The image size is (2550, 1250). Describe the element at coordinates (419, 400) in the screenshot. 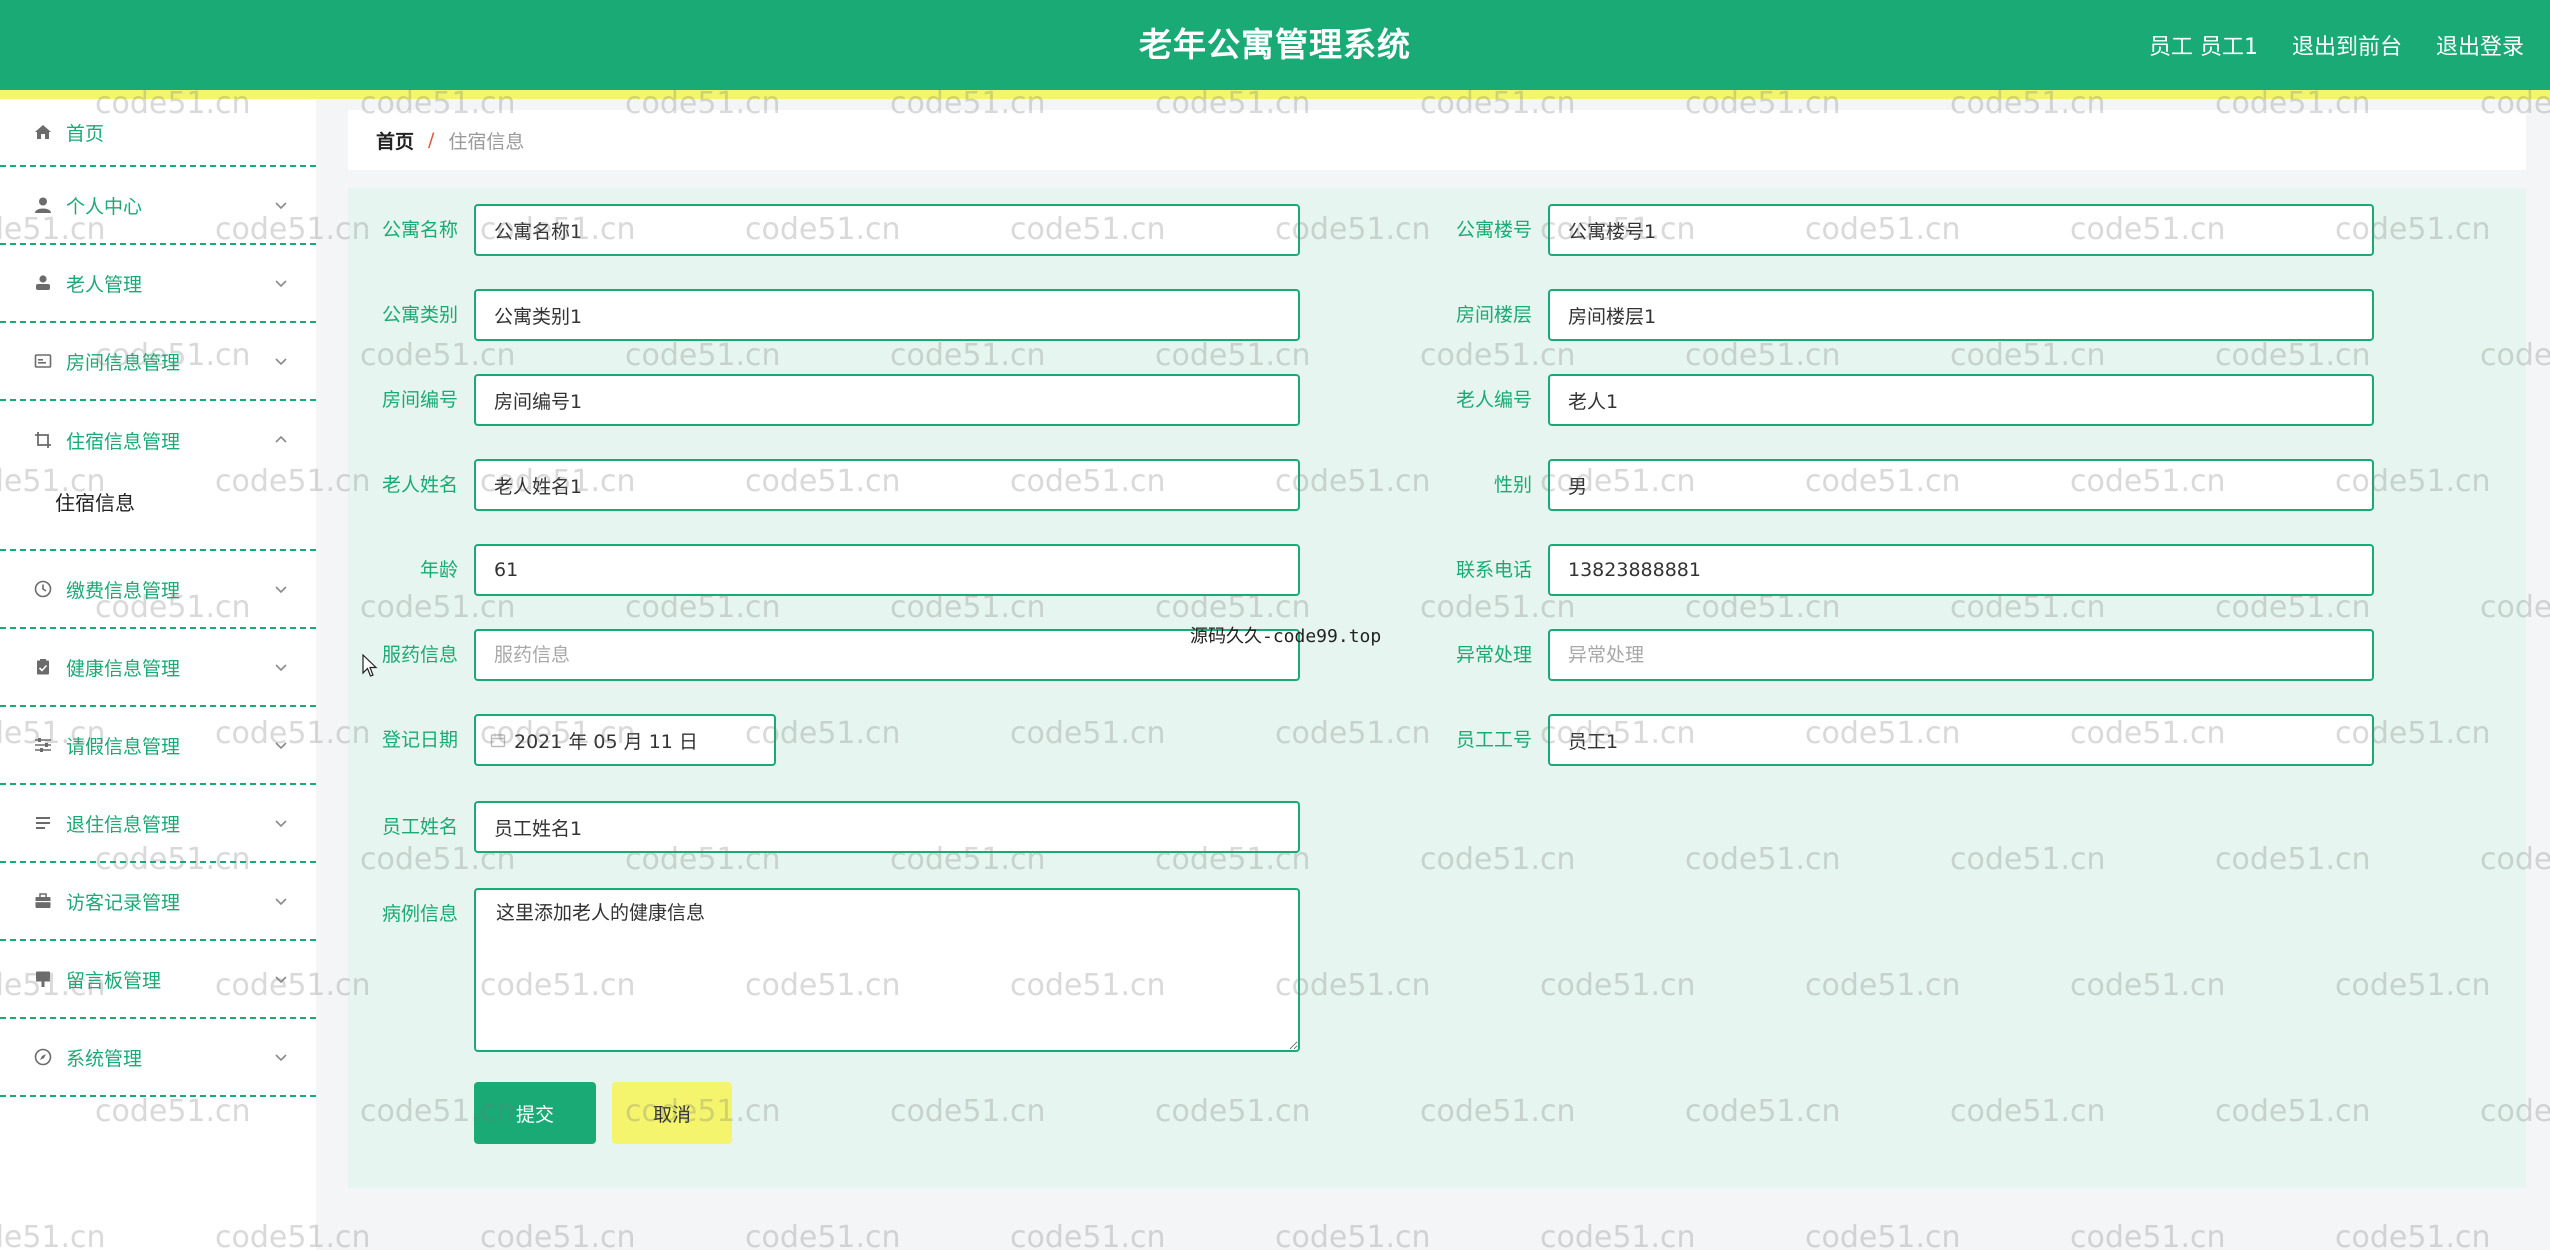

I see `room-number-label: 房间编号` at that location.